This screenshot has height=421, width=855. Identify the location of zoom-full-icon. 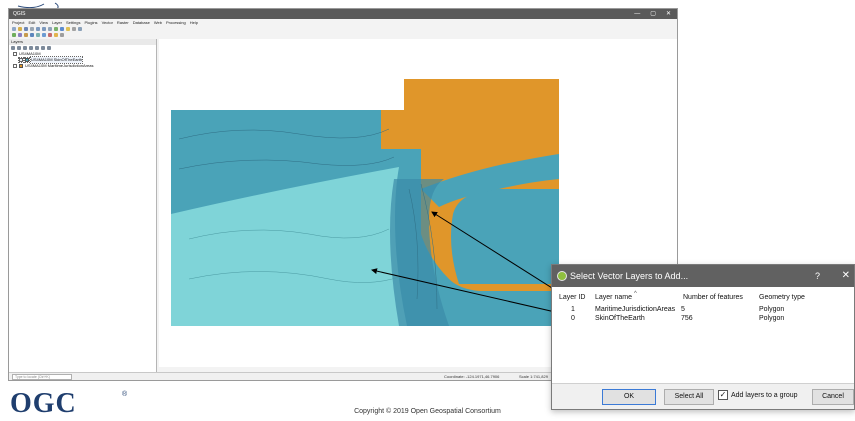
(50, 29).